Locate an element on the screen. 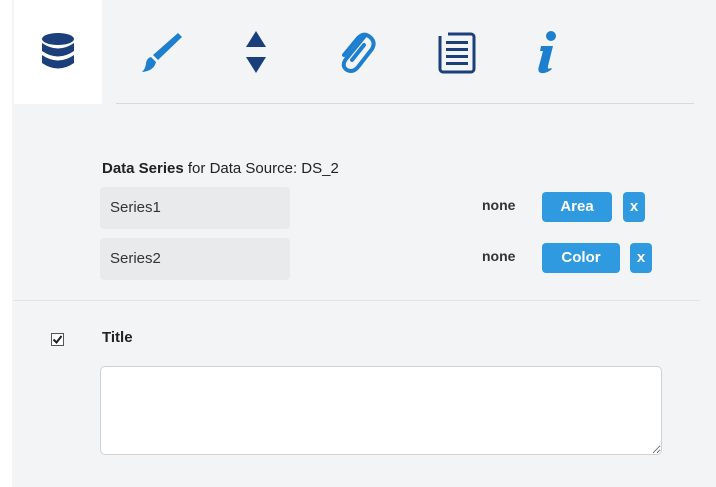 Image resolution: width=716 pixels, height=487 pixels. list-icon is located at coordinates (456, 52).